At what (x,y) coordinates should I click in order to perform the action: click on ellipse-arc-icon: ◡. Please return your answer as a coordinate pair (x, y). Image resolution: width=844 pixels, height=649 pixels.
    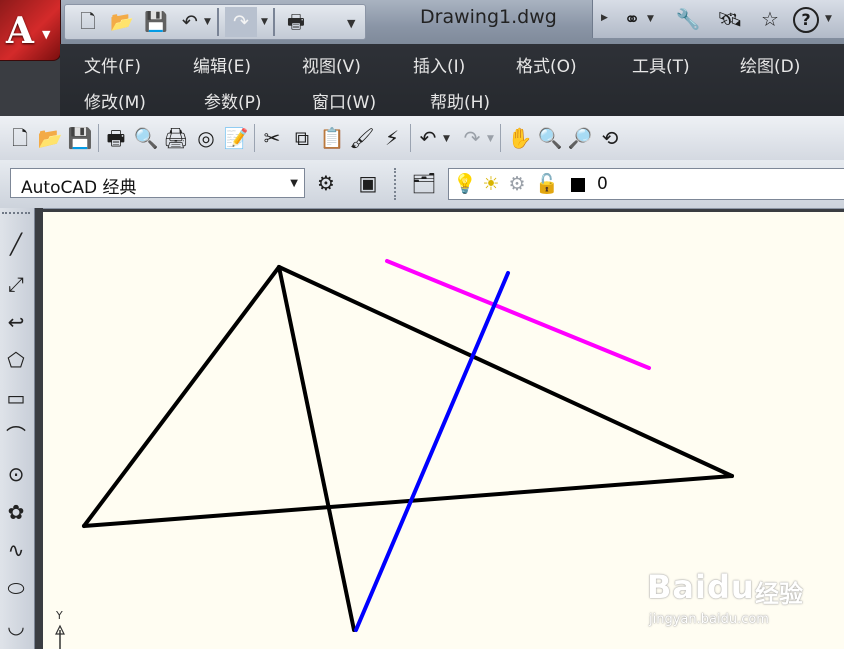
    Looking at the image, I should click on (16, 626).